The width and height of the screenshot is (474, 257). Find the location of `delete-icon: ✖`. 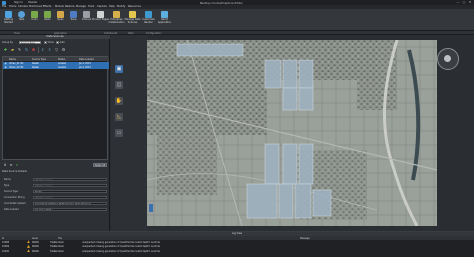

delete-icon: ✖ is located at coordinates (33, 49).